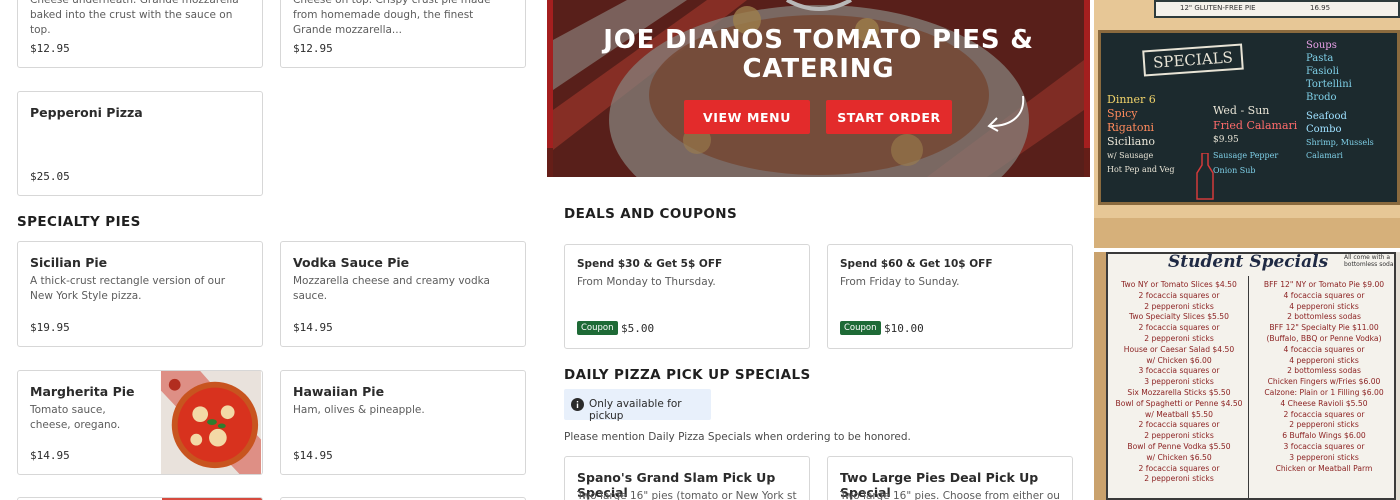 This screenshot has width=1400, height=500. I want to click on coupon-subtitle: From Friday to Sunday., so click(900, 282).